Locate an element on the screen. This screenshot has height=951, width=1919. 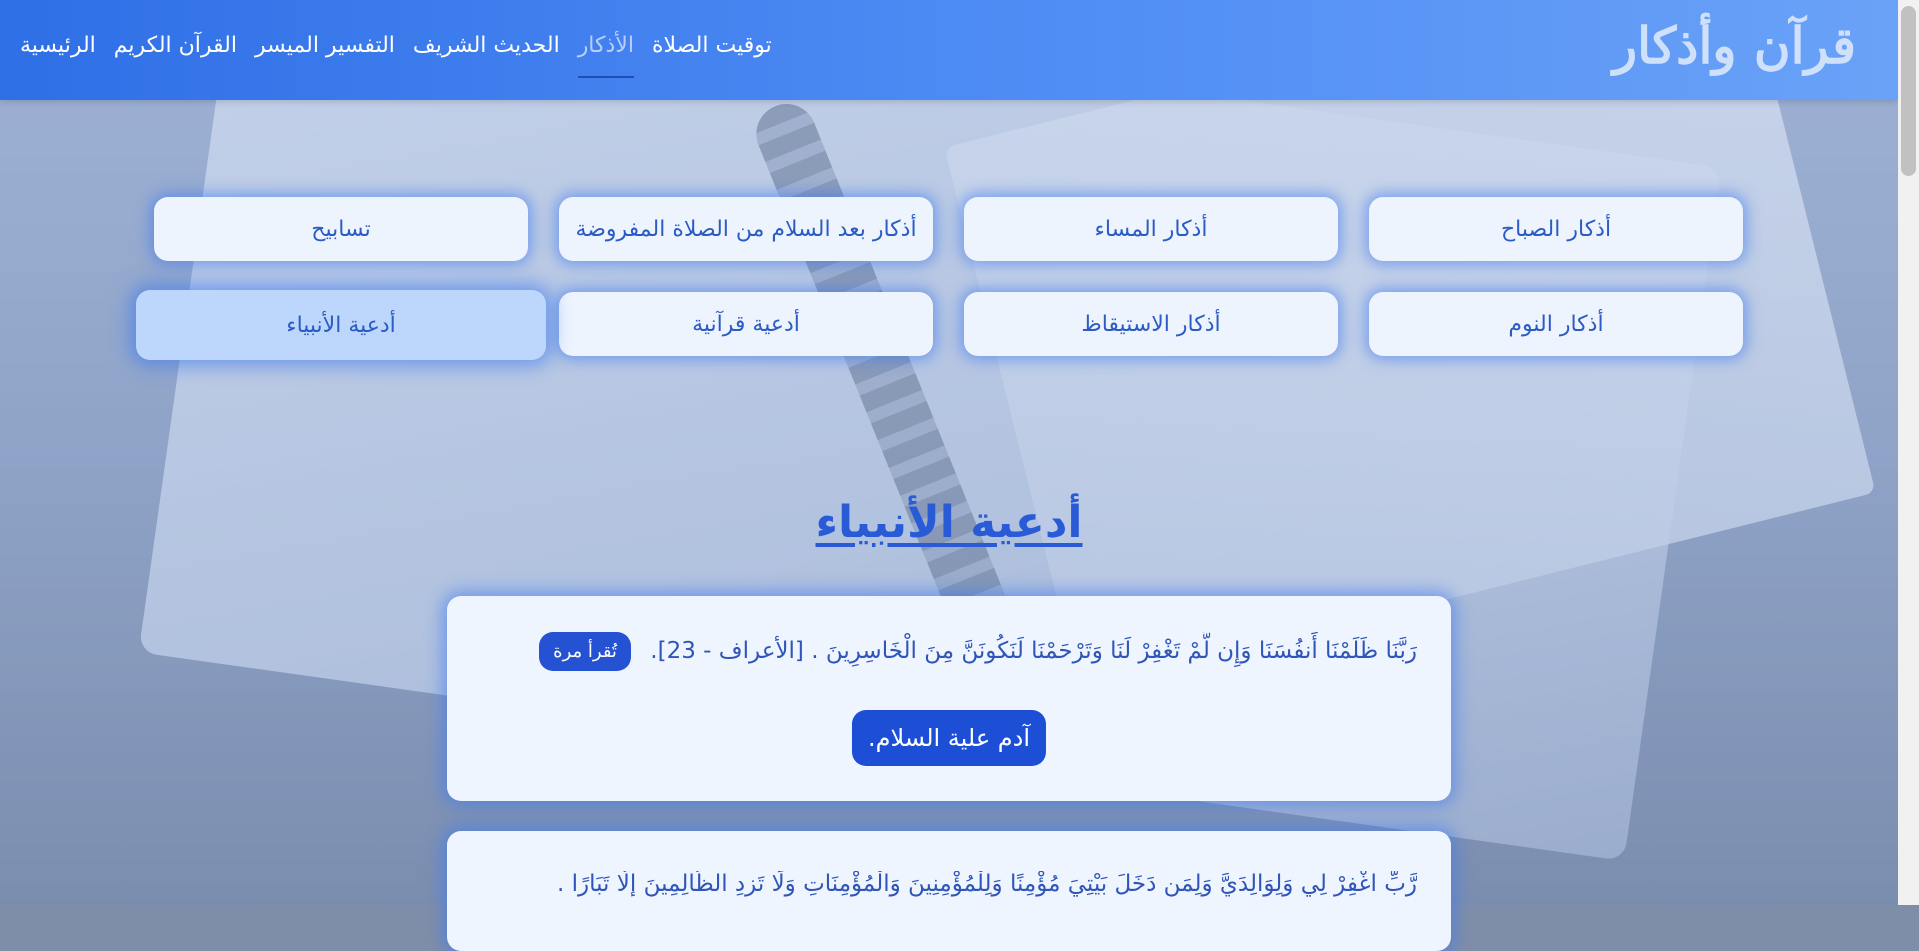
section-title: أدعية الأنبياء is located at coordinates (949, 522).